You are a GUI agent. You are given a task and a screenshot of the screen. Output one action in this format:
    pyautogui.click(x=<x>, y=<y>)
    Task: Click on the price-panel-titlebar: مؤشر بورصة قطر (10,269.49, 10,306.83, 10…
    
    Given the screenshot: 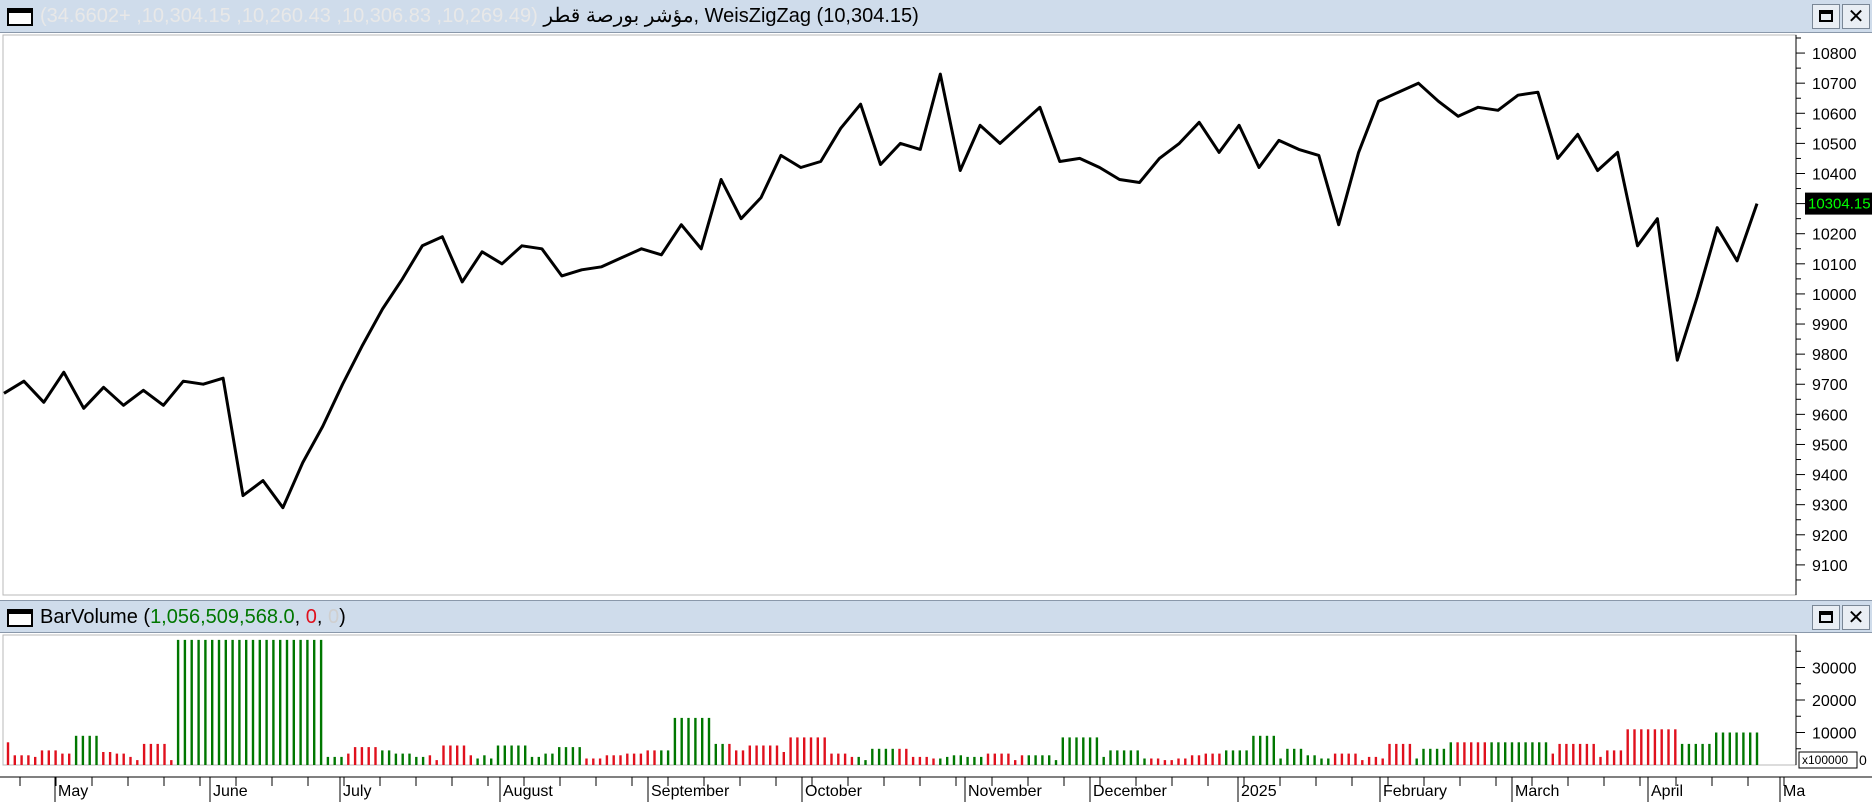 What is the action you would take?
    pyautogui.click(x=936, y=16)
    